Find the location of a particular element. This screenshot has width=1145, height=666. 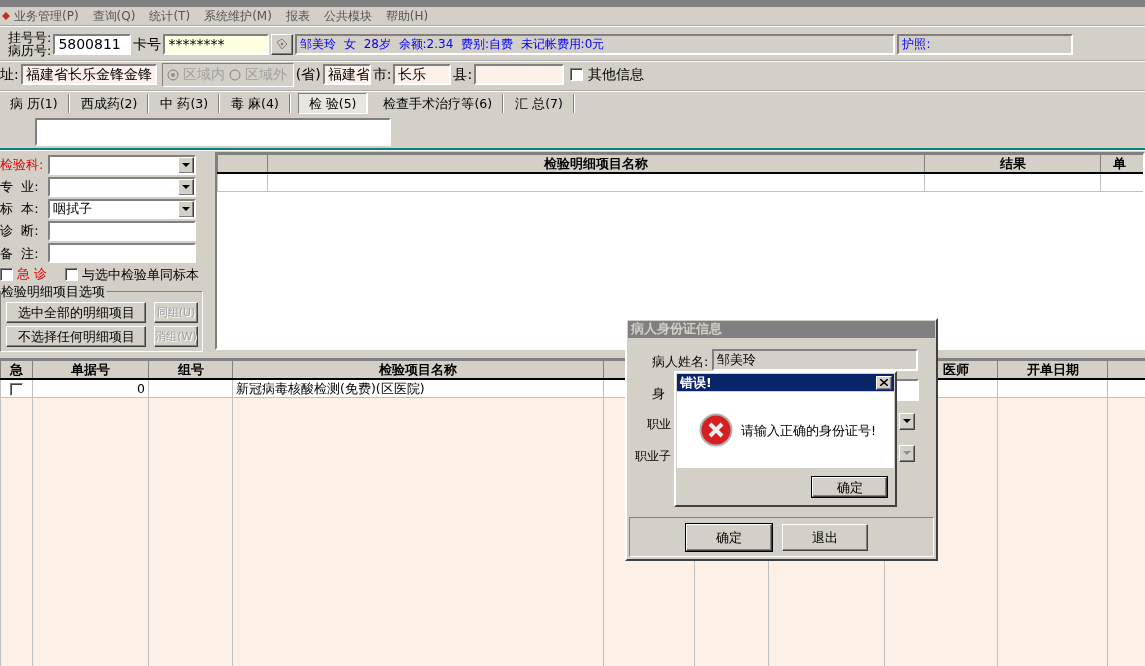

field-label: 标 本: is located at coordinates (20, 209).